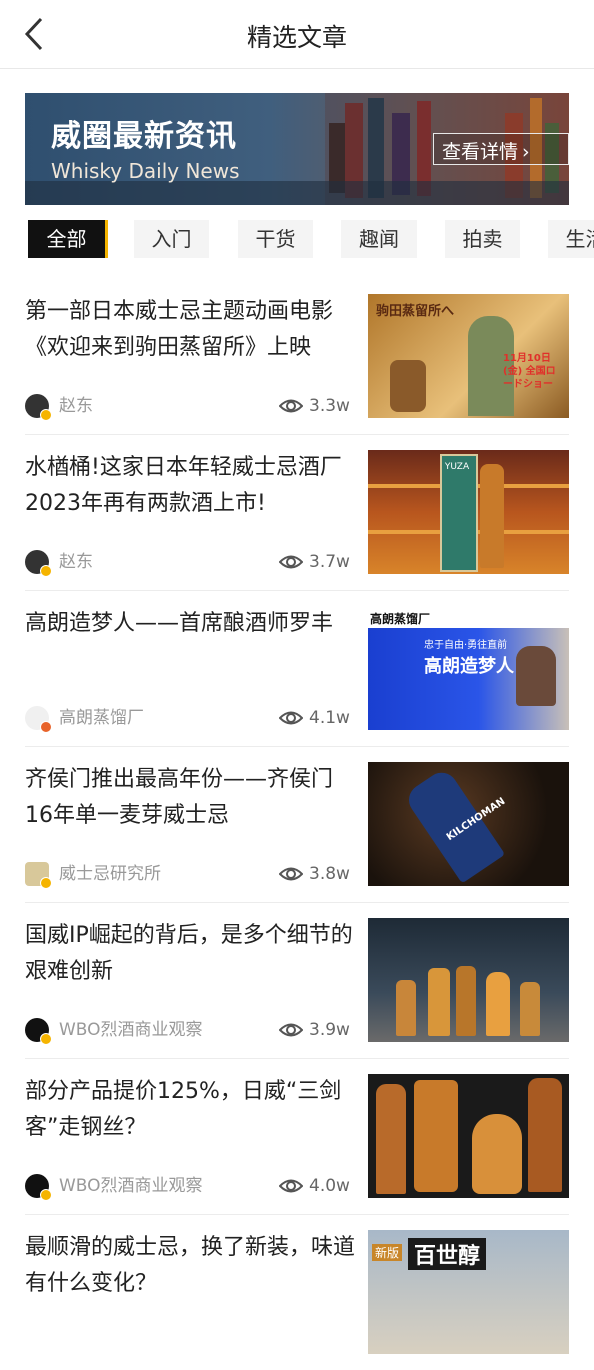 This screenshot has width=594, height=1370. I want to click on tab-auction: 拍卖, so click(482, 239).